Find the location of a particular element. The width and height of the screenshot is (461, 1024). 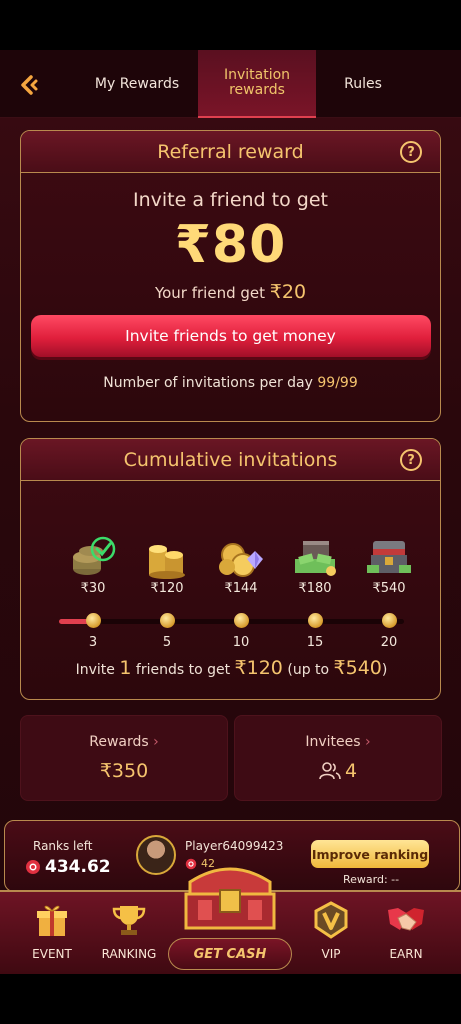

bottom-navigation: EVENT RANKING GET CASH VIP EARN is located at coordinates (230, 920).